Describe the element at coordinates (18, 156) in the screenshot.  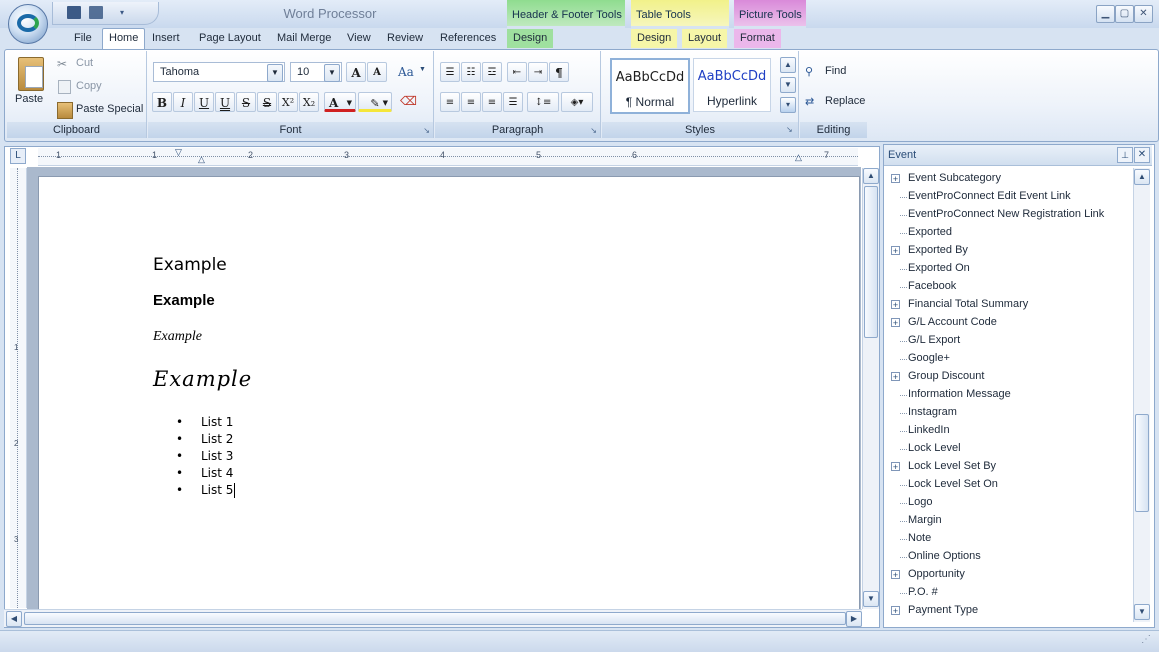
I see `tab-selector-icon: L` at that location.